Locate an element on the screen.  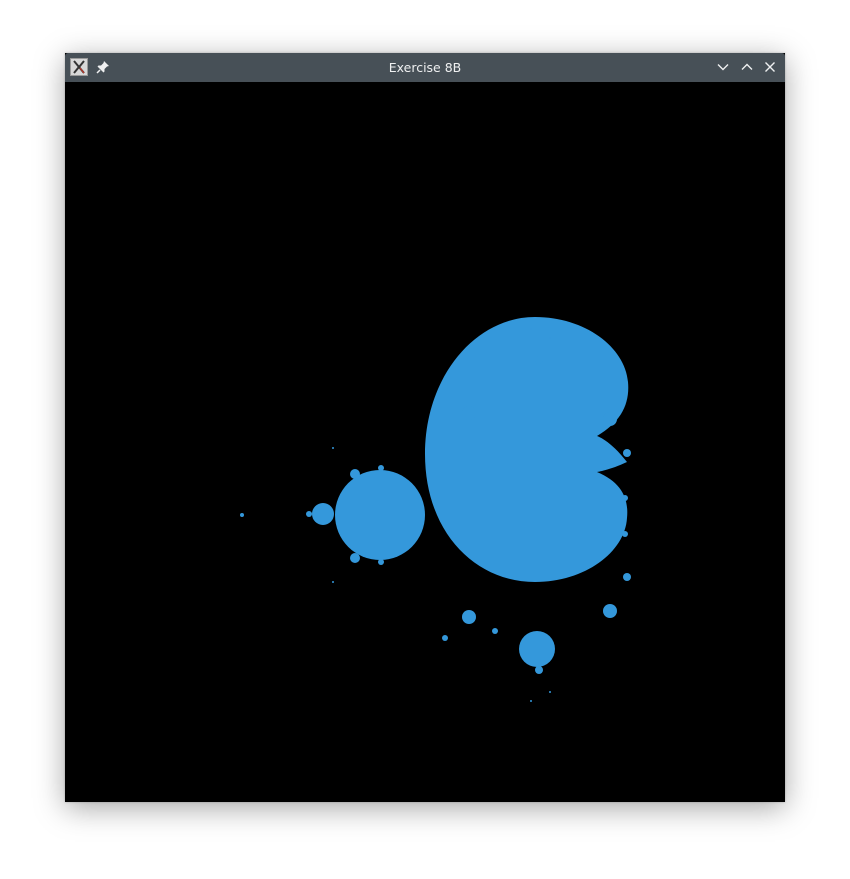
pin-icon is located at coordinates (103, 67).